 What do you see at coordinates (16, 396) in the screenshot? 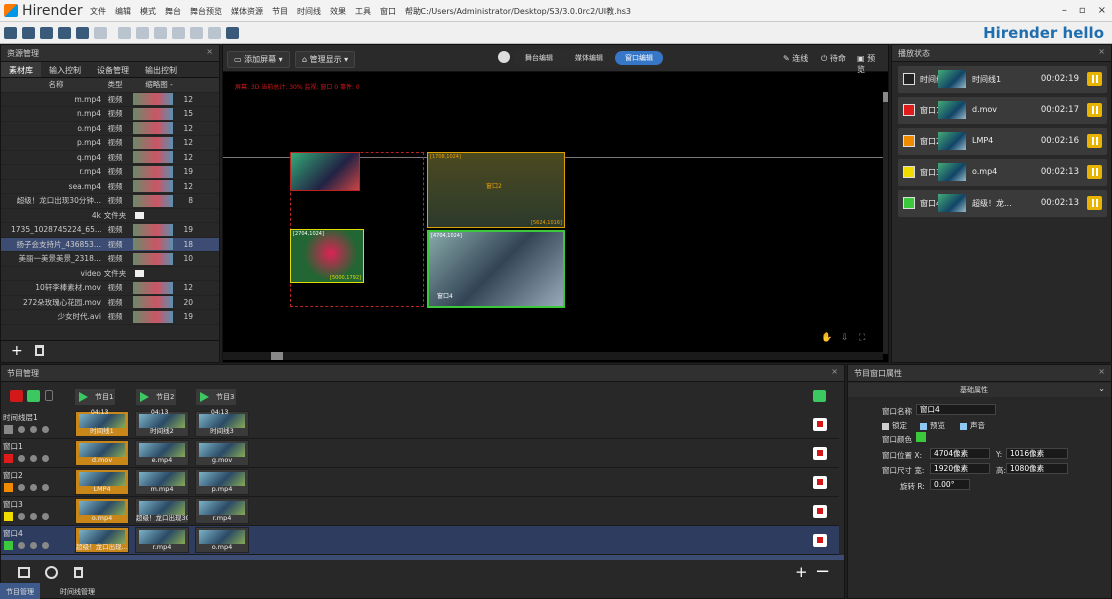
I see `record-icon` at bounding box center [16, 396].